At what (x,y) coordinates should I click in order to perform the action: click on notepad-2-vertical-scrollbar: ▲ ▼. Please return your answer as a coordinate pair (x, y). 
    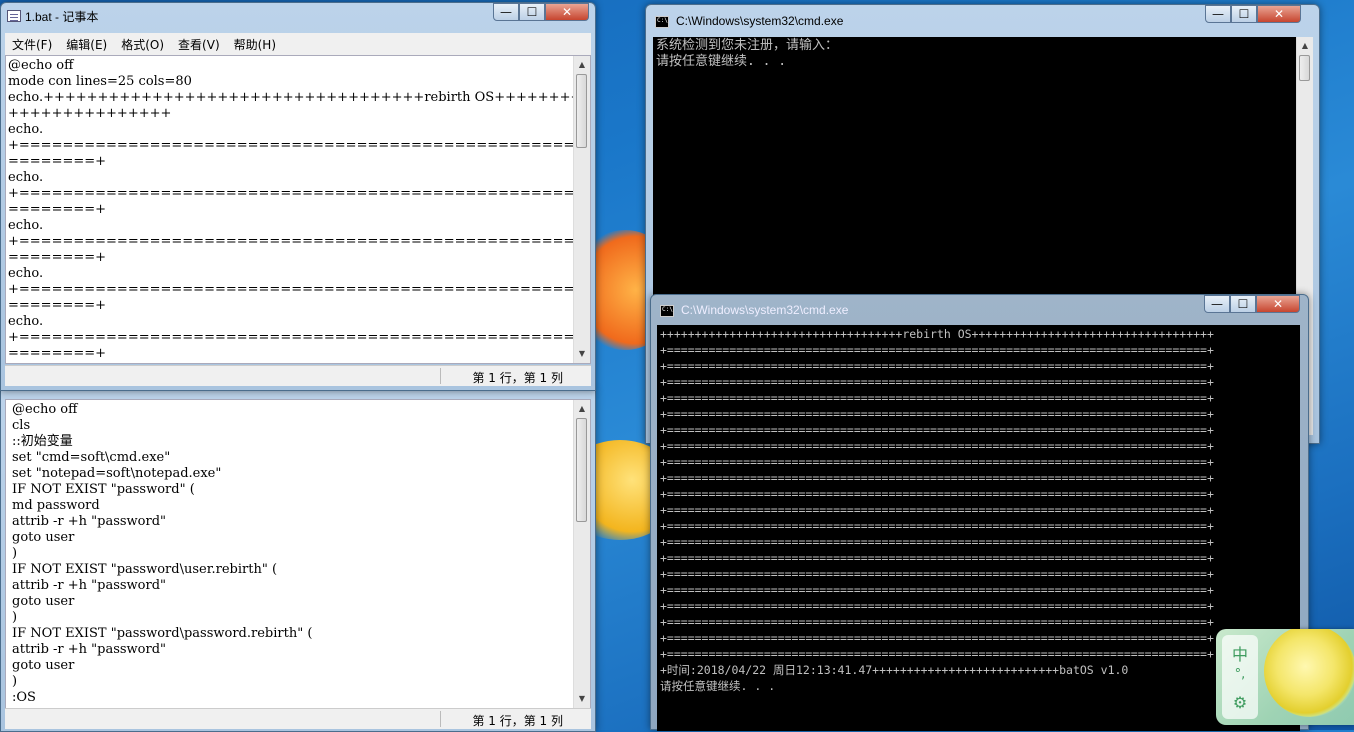
    Looking at the image, I should click on (581, 554).